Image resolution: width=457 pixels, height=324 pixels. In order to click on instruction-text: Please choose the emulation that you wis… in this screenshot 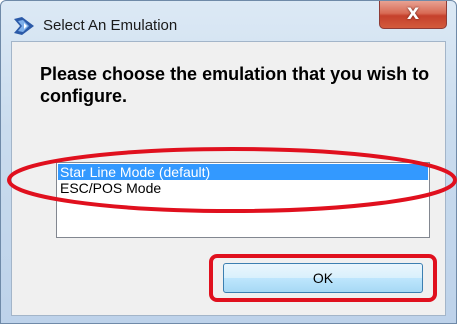, I will do `click(235, 85)`.